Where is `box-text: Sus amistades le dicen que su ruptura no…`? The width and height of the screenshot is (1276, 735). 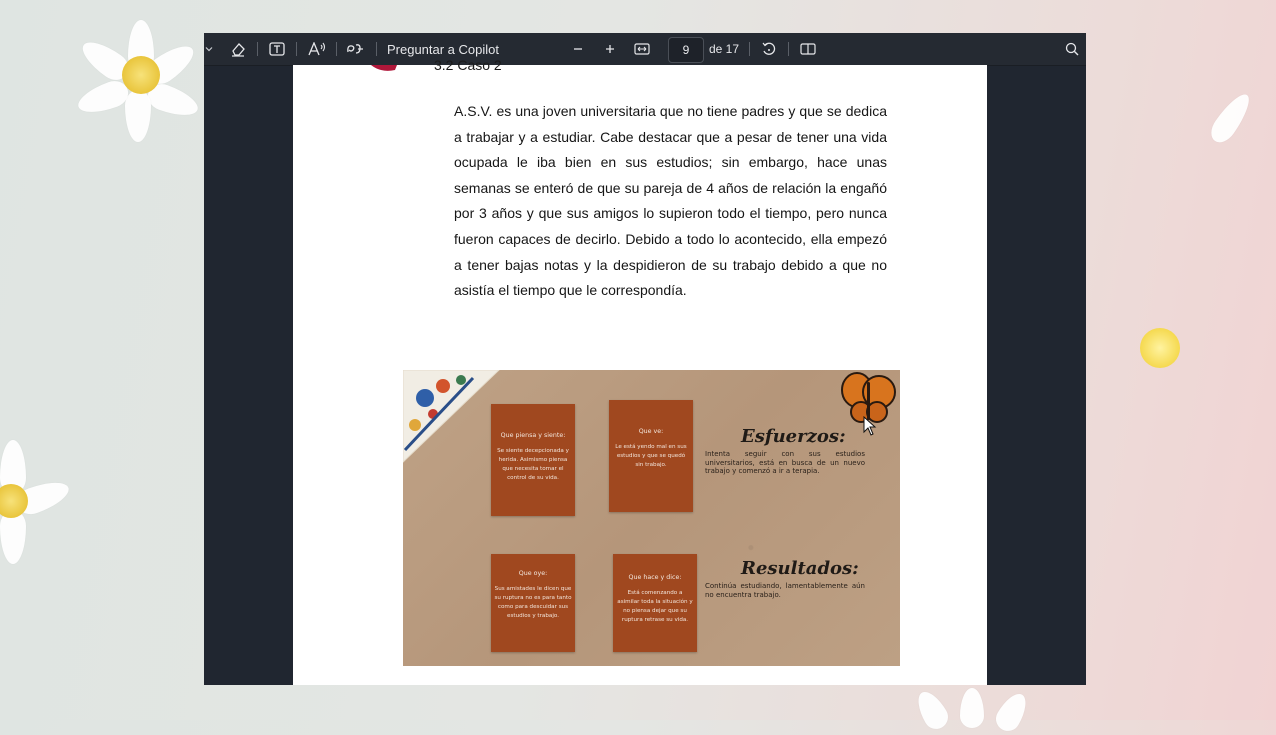 box-text: Sus amistades le dicen que su ruptura no… is located at coordinates (533, 602).